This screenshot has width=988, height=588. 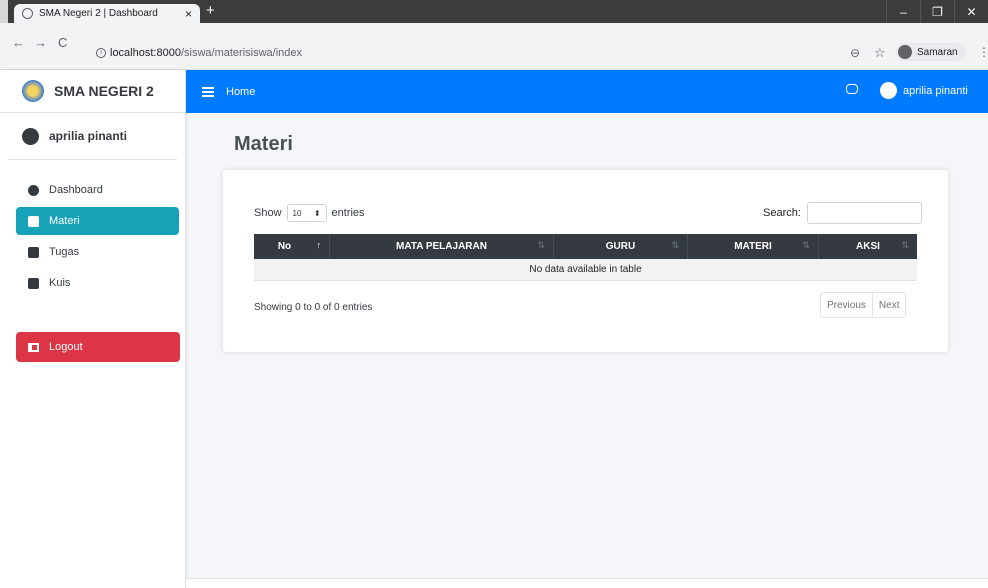 I want to click on hamburger-menu-icon, so click(x=208, y=91).